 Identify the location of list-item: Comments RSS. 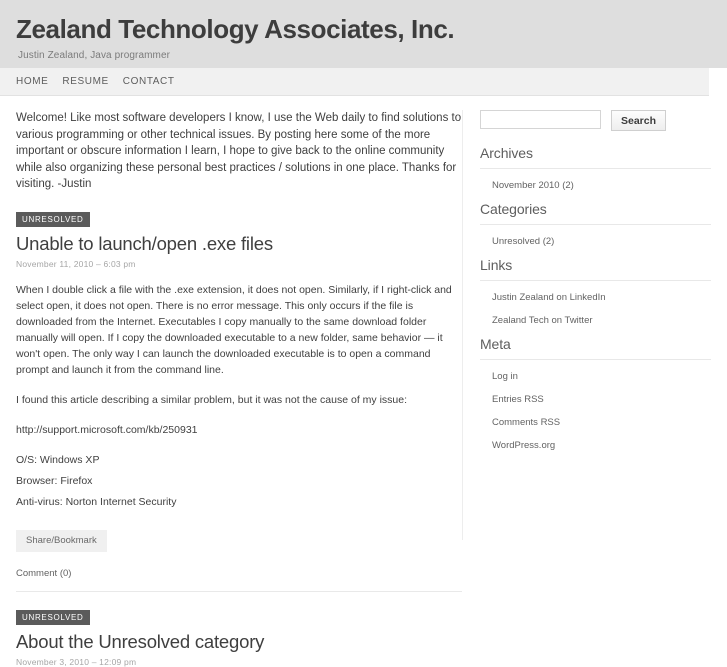
(601, 421).